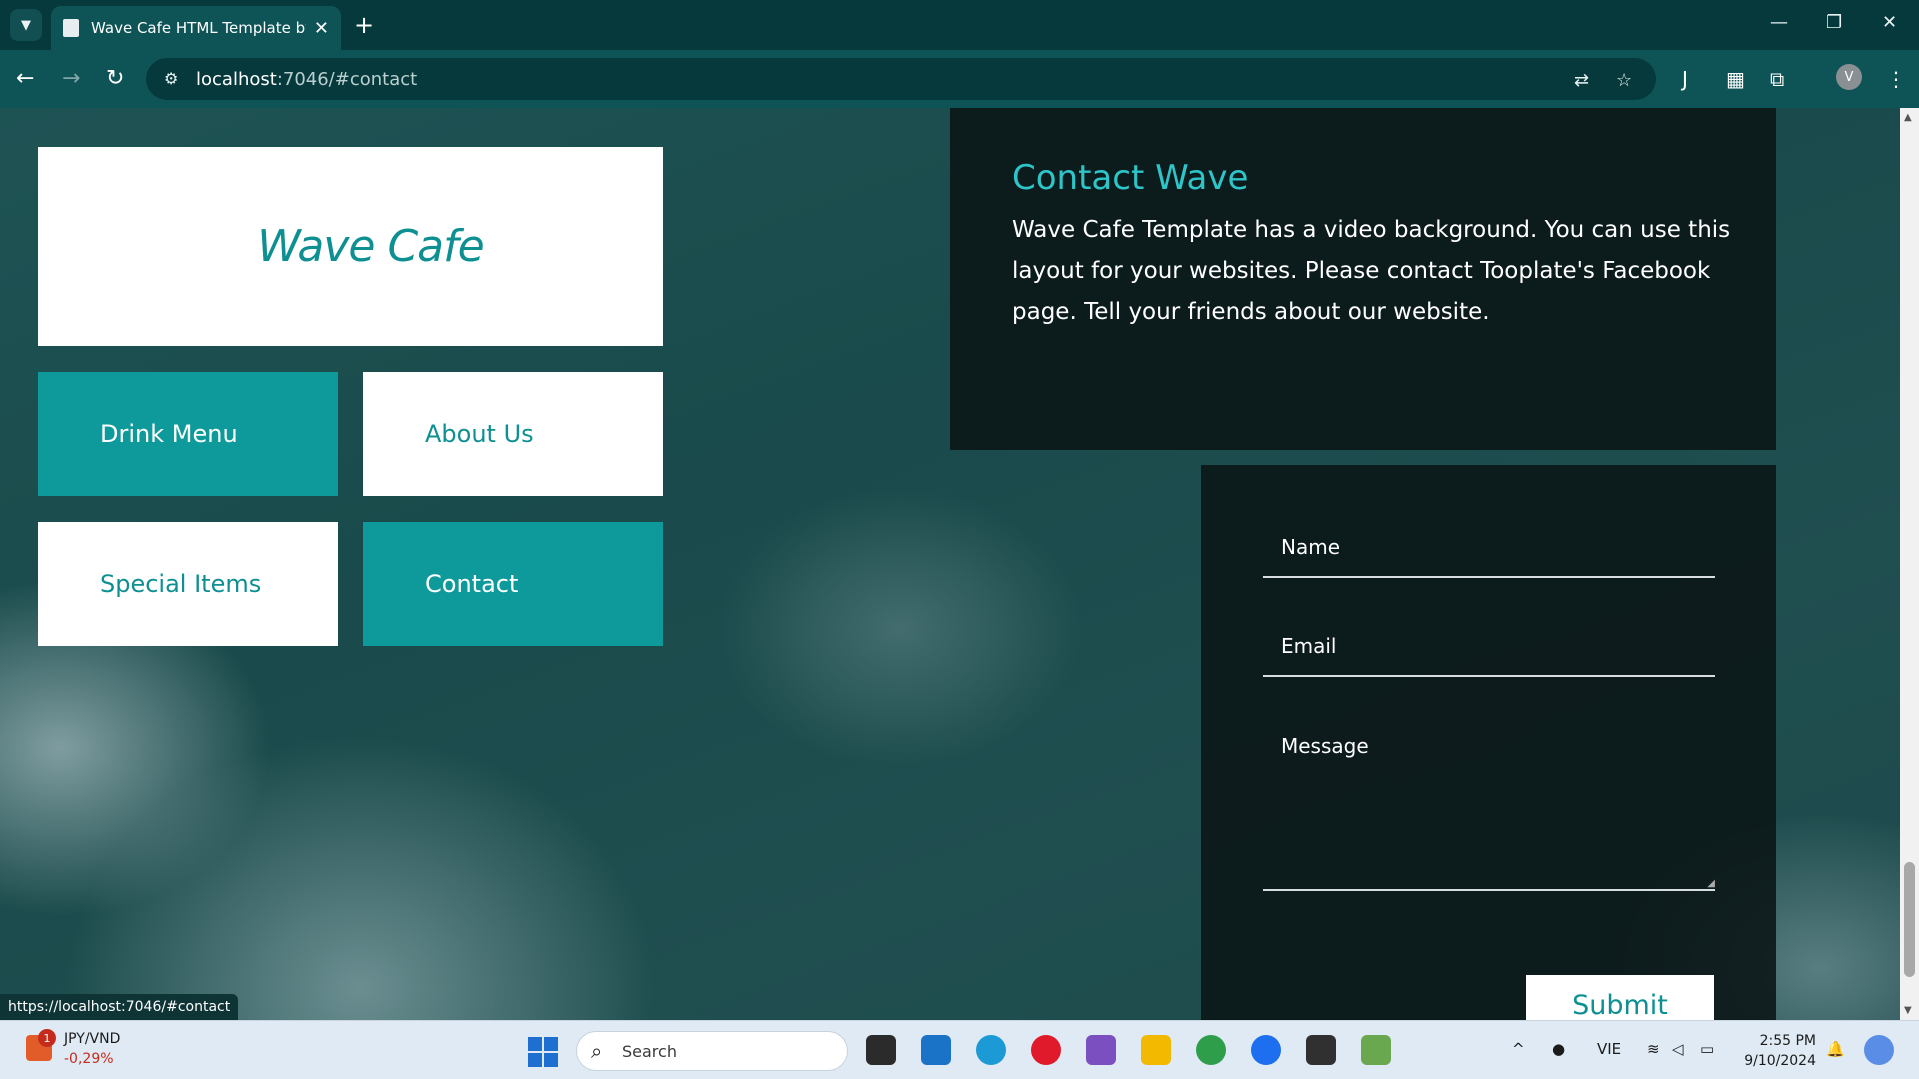 Image resolution: width=1919 pixels, height=1079 pixels. What do you see at coordinates (119, 1007) in the screenshot?
I see `status-bar-url: https://localhost:7046/#contact` at bounding box center [119, 1007].